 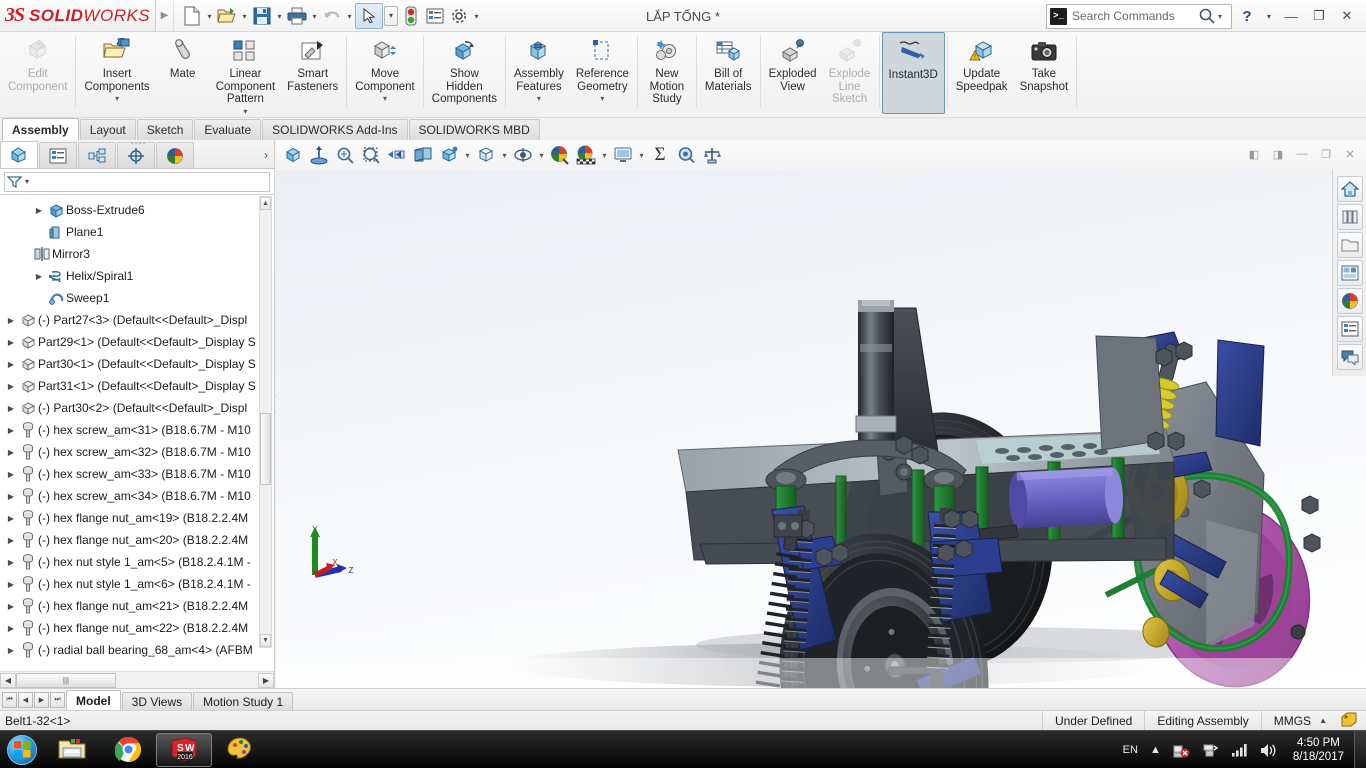 What do you see at coordinates (982, 74) in the screenshot?
I see `update-speedpak-button: ! Update Speedpak` at bounding box center [982, 74].